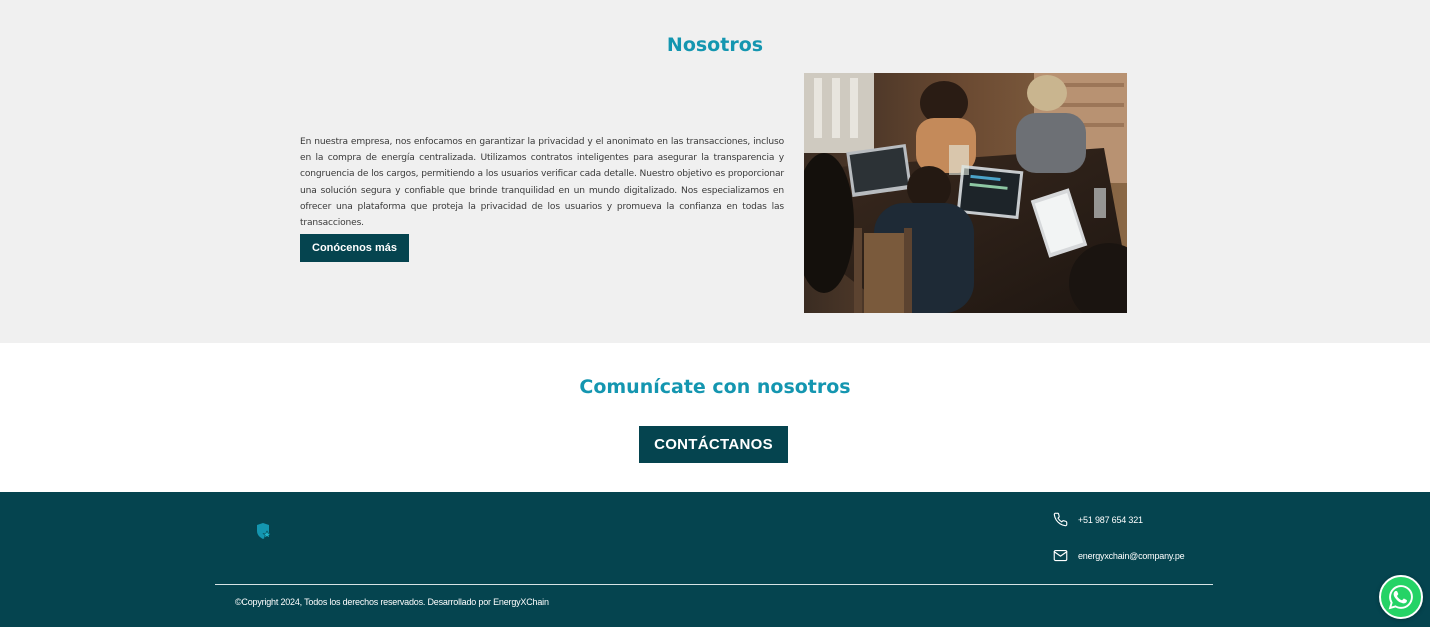 Image resolution: width=1430 pixels, height=627 pixels. I want to click on phone-icon, so click(1060, 519).